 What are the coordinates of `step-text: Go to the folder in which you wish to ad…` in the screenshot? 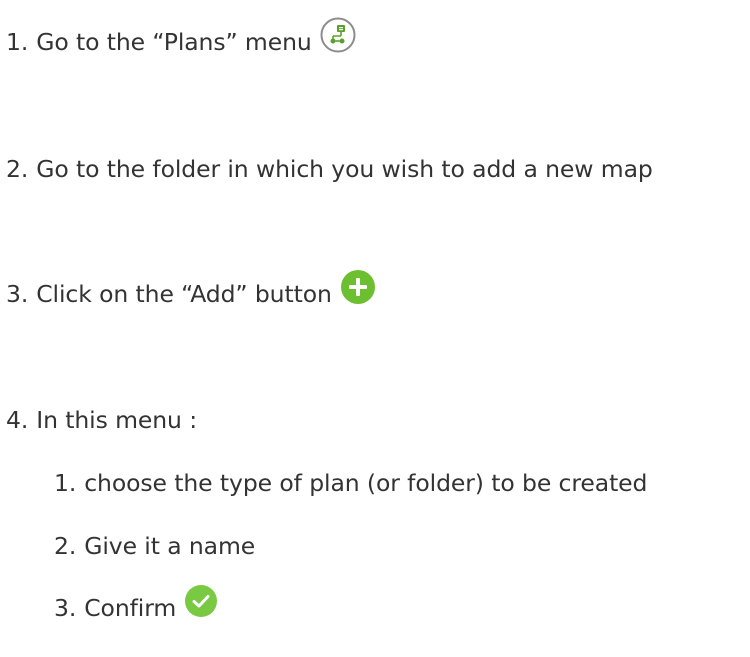 It's located at (344, 169).